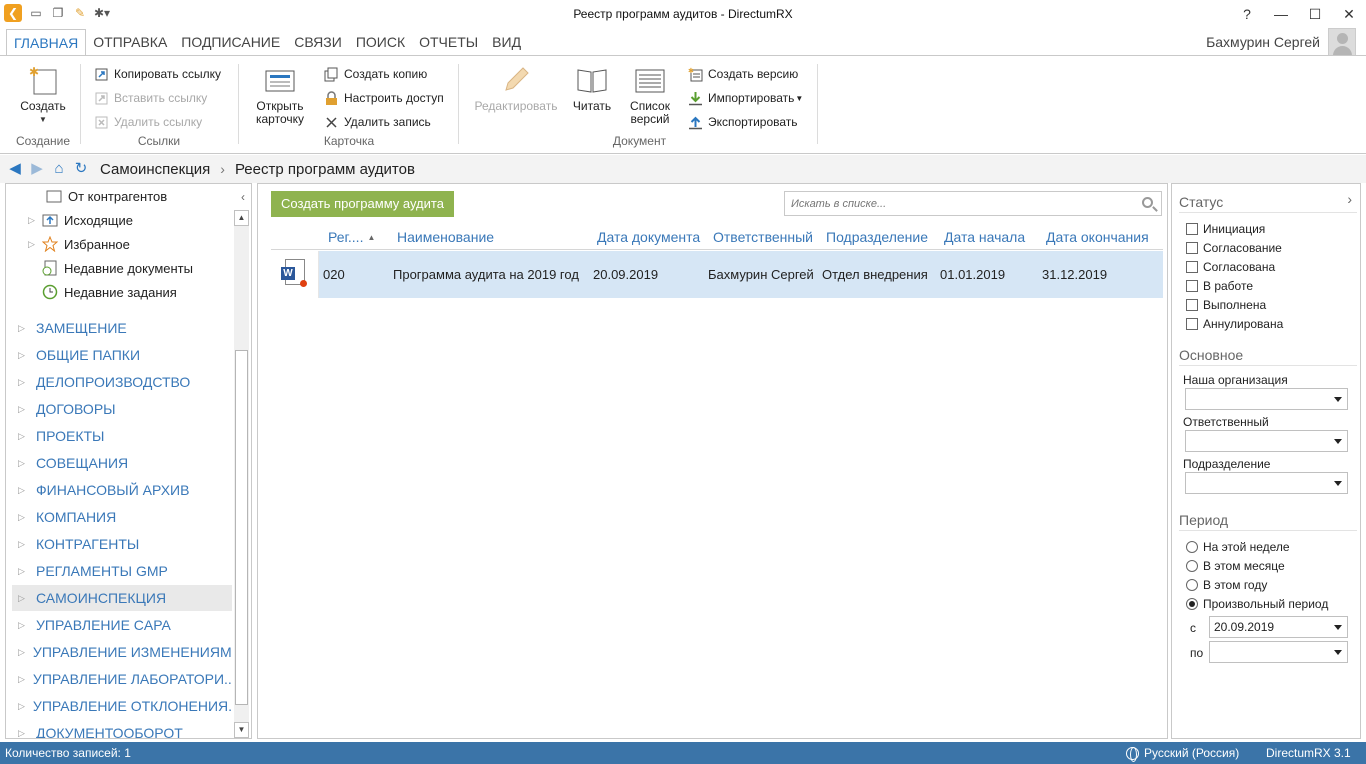  Describe the element at coordinates (1147, 202) in the screenshot. I see `search-icon` at that location.